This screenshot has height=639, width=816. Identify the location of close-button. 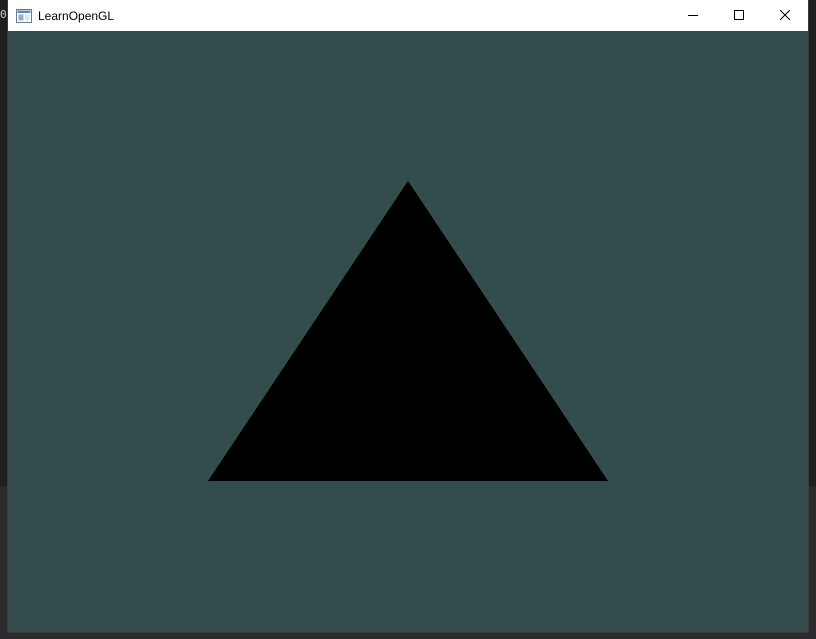
(785, 15).